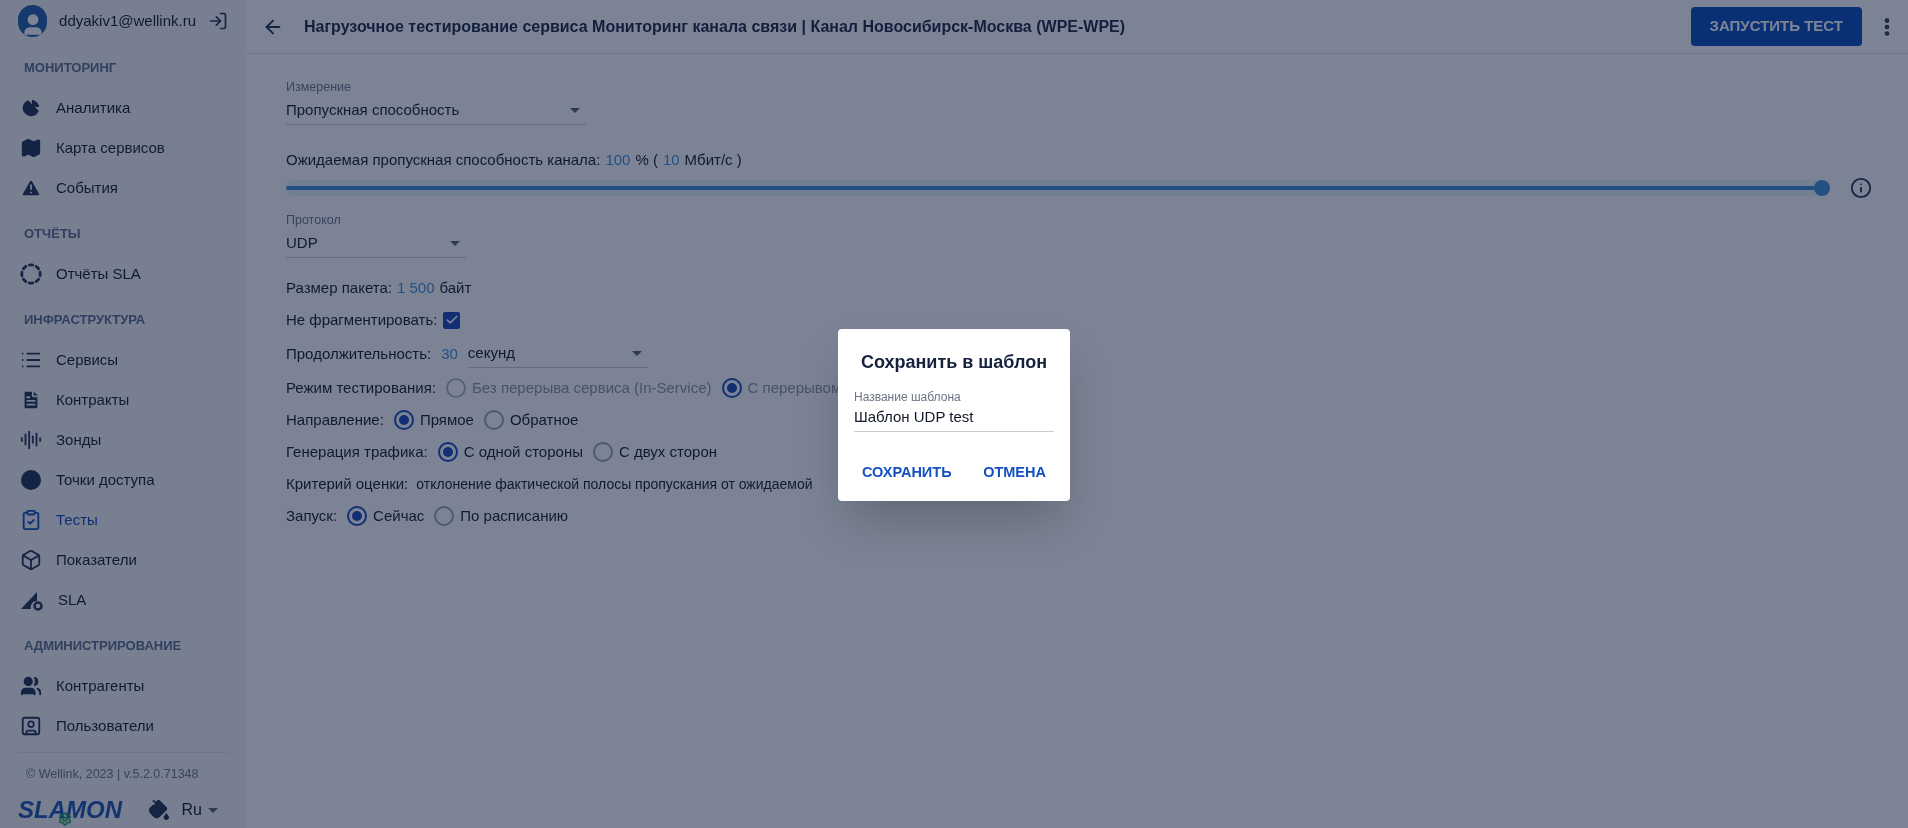  What do you see at coordinates (33, 21) in the screenshot?
I see `avatar-icon` at bounding box center [33, 21].